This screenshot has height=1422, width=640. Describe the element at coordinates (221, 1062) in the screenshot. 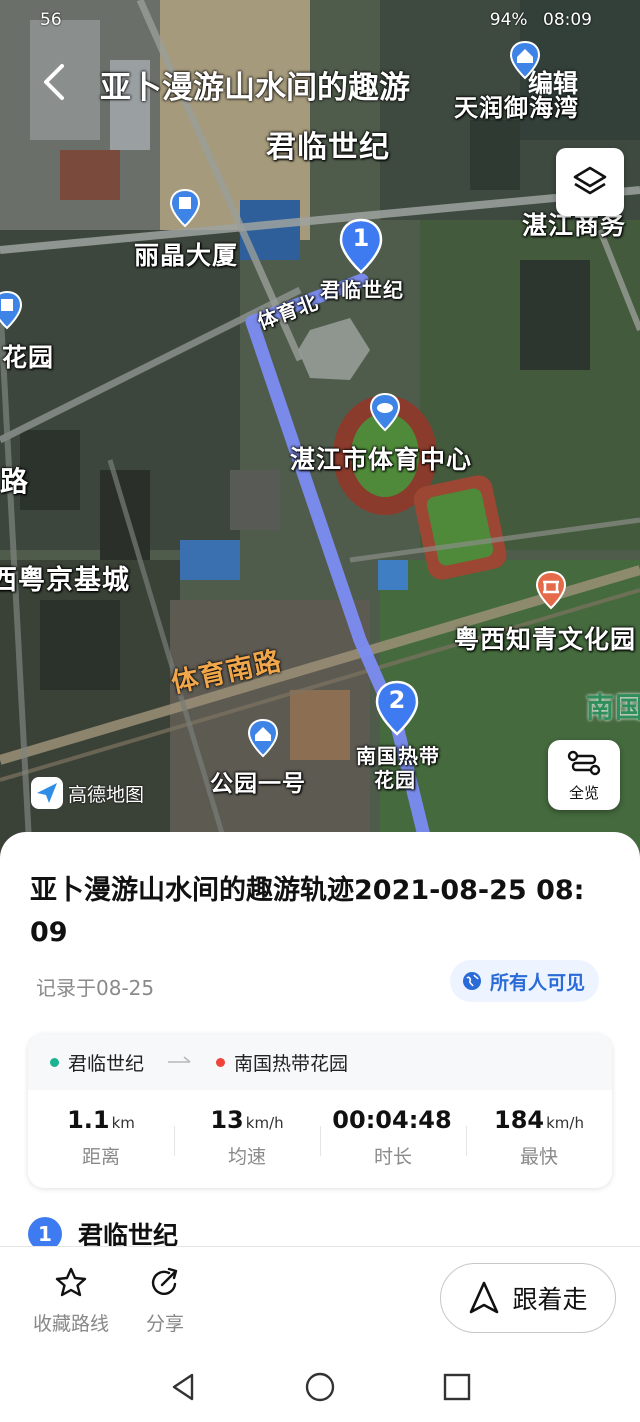

I see `end-dot-icon` at that location.